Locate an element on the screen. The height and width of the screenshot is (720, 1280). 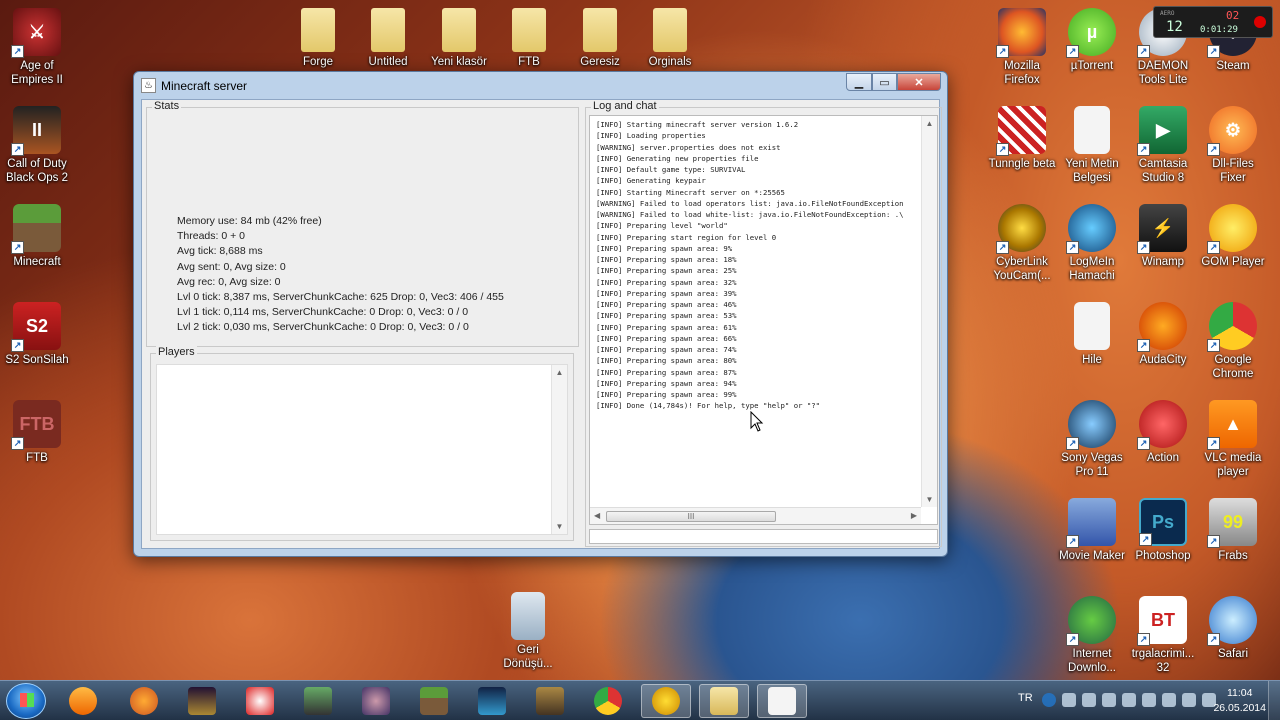
taskbar-audio is located at coordinates (666, 701).